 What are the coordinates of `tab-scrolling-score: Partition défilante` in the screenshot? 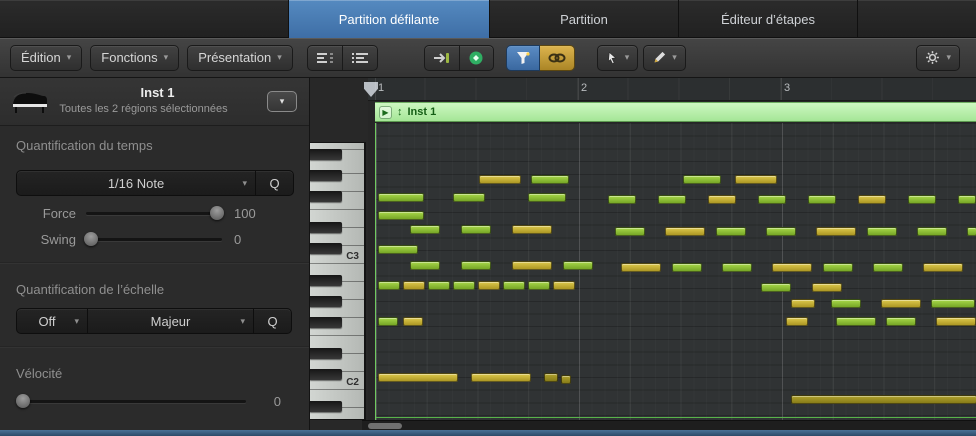 It's located at (388, 19).